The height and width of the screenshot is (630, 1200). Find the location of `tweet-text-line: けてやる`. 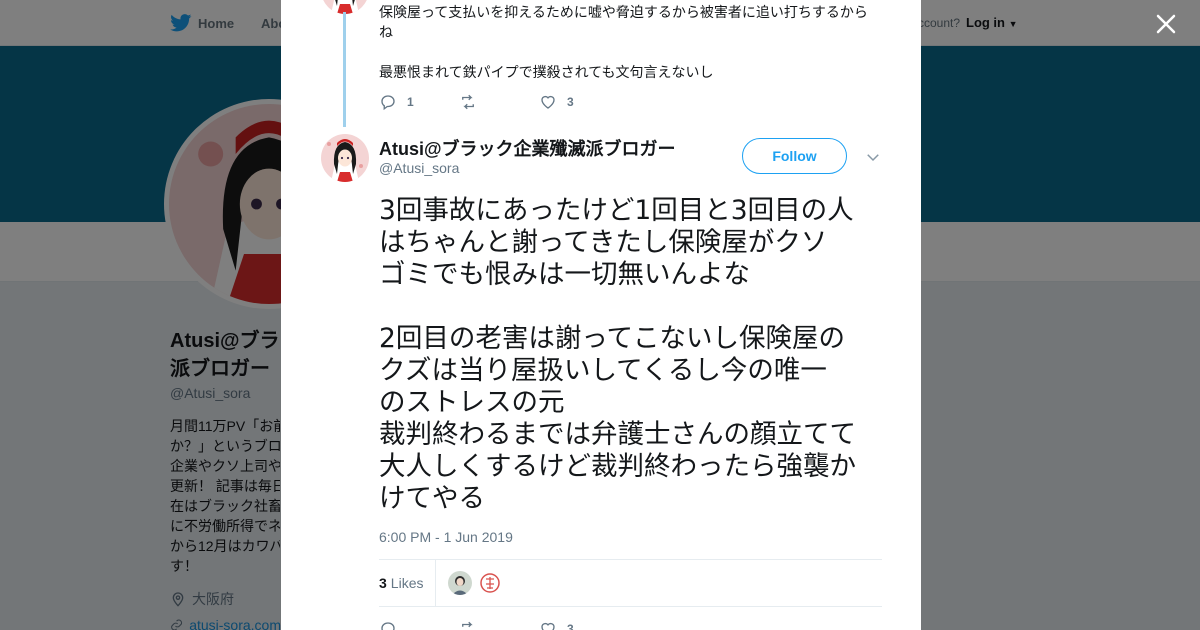

tweet-text-line: けてやる is located at coordinates (432, 498).